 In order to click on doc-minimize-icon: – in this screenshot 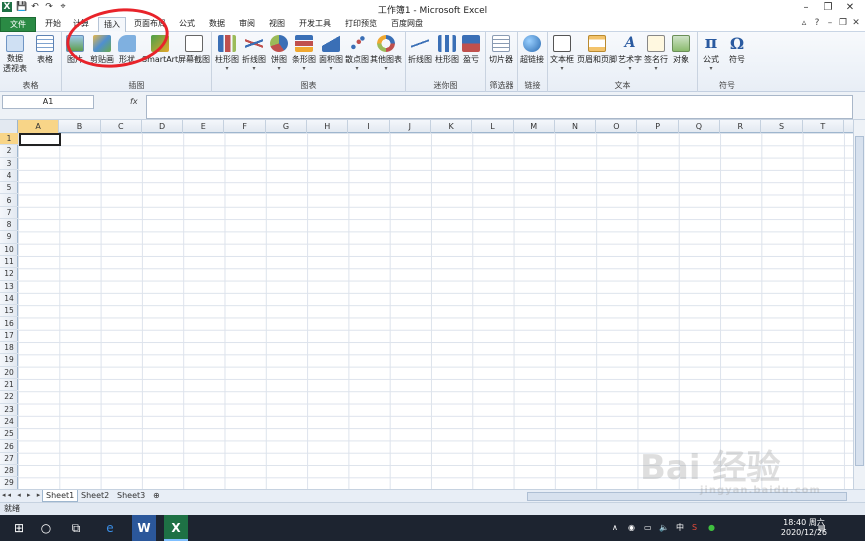, I will do `click(830, 23)`.